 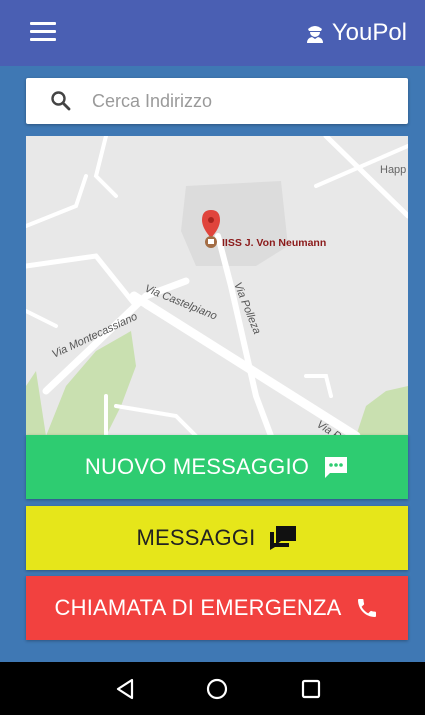 What do you see at coordinates (369, 32) in the screenshot?
I see `brand-name: YouPol` at bounding box center [369, 32].